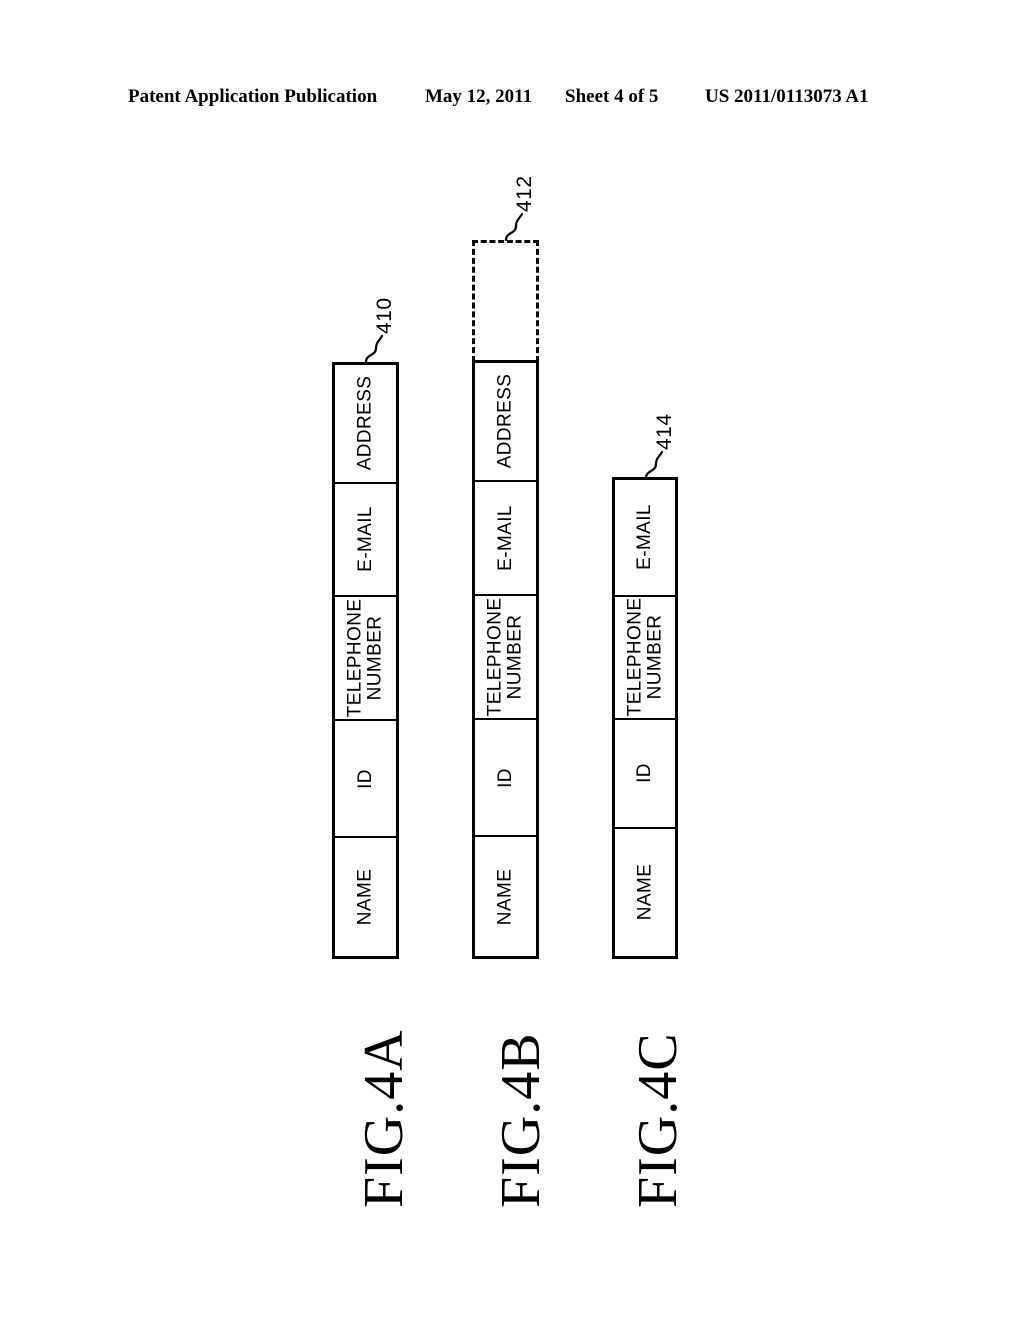 This screenshot has height=1320, width=1024. Describe the element at coordinates (374, 349) in the screenshot. I see `figure-4a-leader-line` at that location.